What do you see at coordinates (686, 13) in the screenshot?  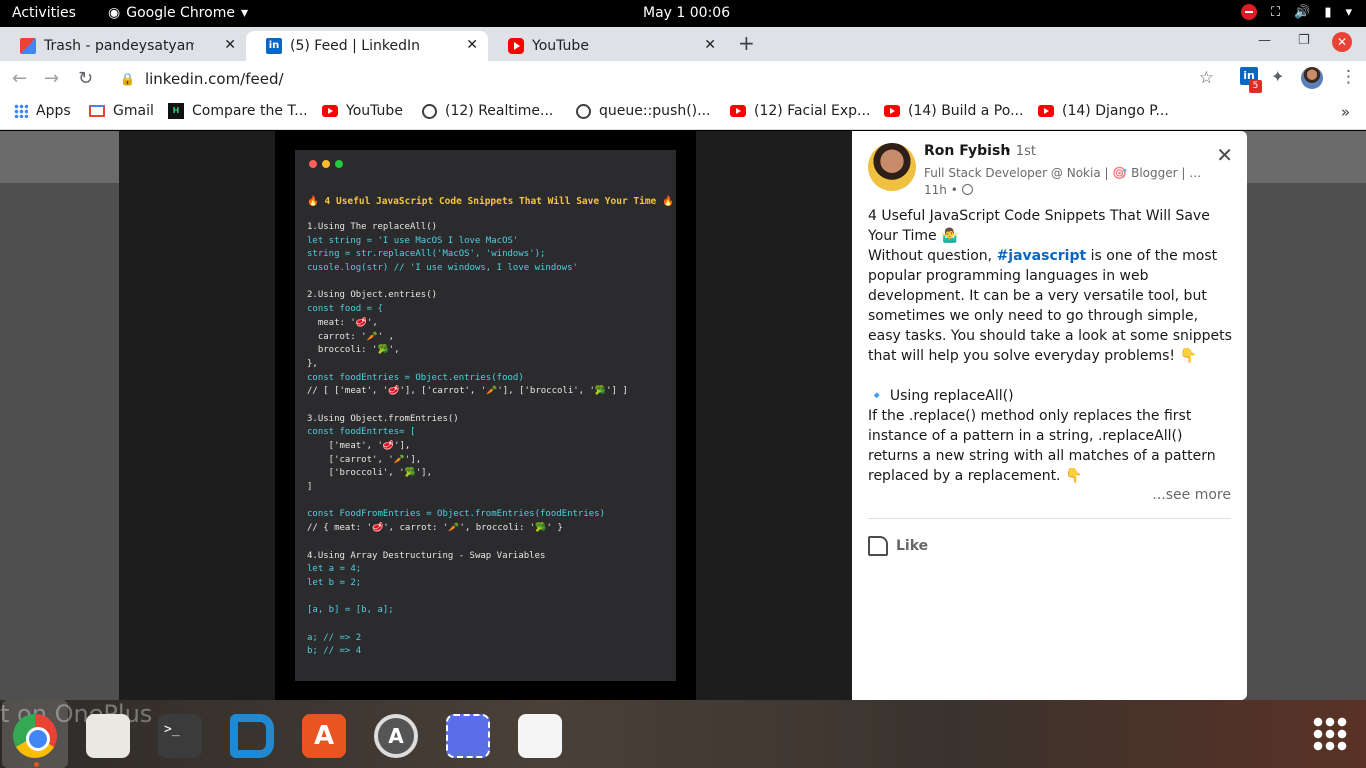 I see `clock: May 1 00:06` at bounding box center [686, 13].